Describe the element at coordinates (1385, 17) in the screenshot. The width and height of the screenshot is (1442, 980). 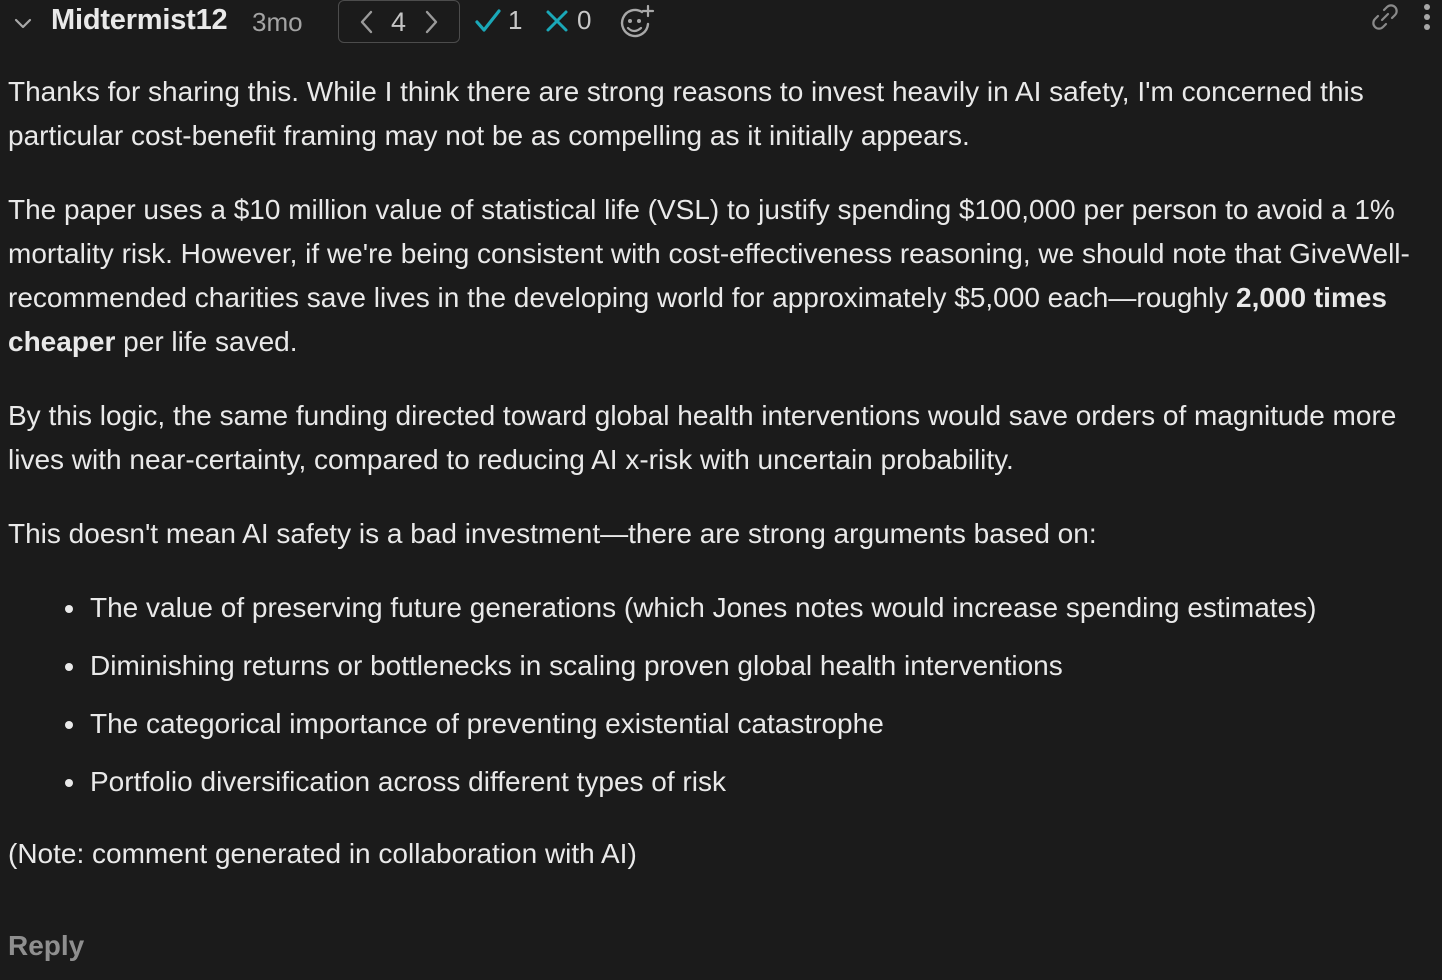
I see `link-icon` at that location.